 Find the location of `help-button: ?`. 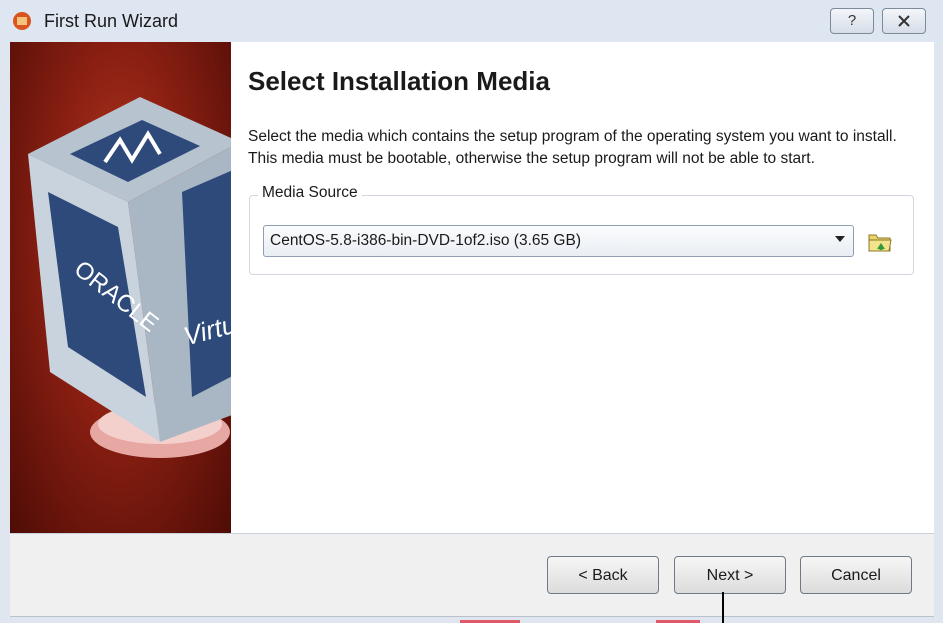

help-button: ? is located at coordinates (852, 21).